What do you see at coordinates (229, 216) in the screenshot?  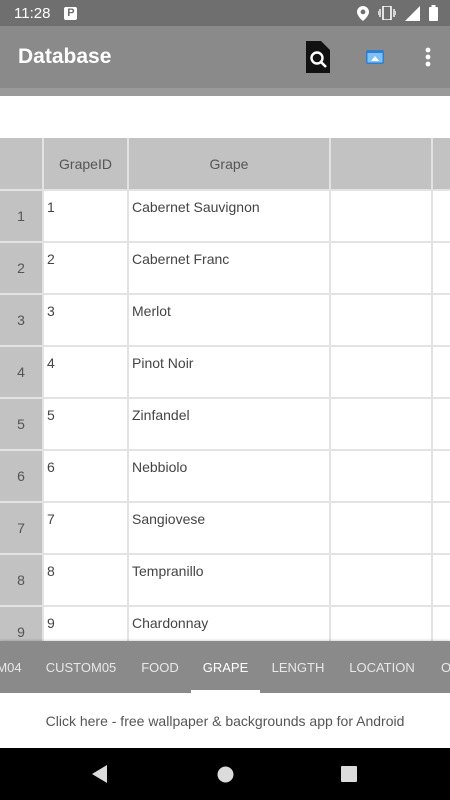 I see `cell-grape: Cabernet Sauvignon` at bounding box center [229, 216].